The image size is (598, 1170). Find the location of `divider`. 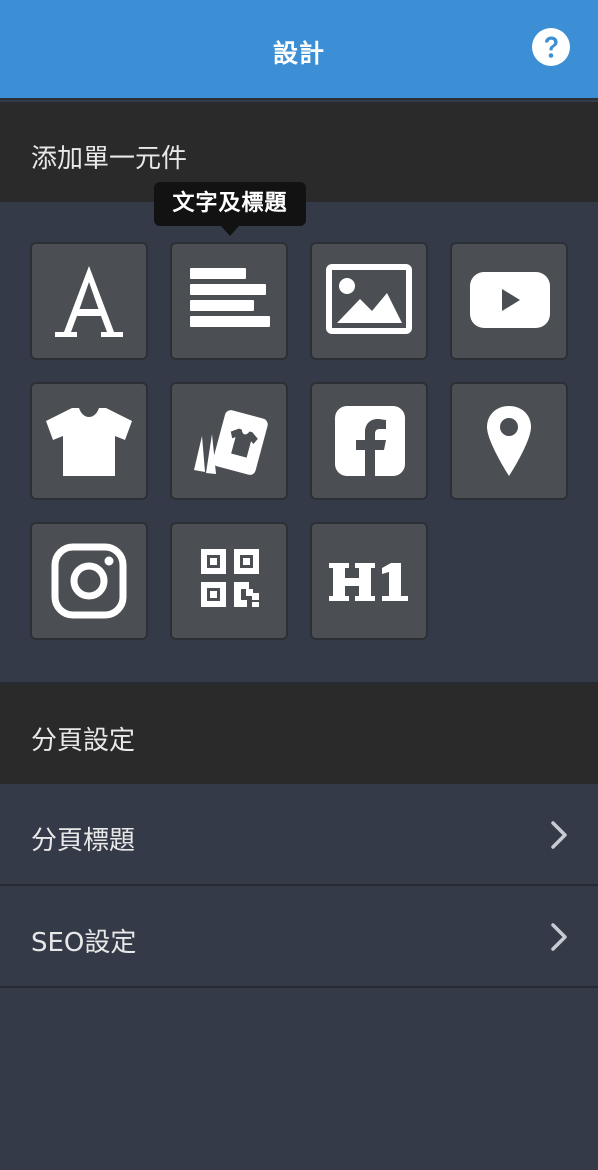

divider is located at coordinates (299, 987).